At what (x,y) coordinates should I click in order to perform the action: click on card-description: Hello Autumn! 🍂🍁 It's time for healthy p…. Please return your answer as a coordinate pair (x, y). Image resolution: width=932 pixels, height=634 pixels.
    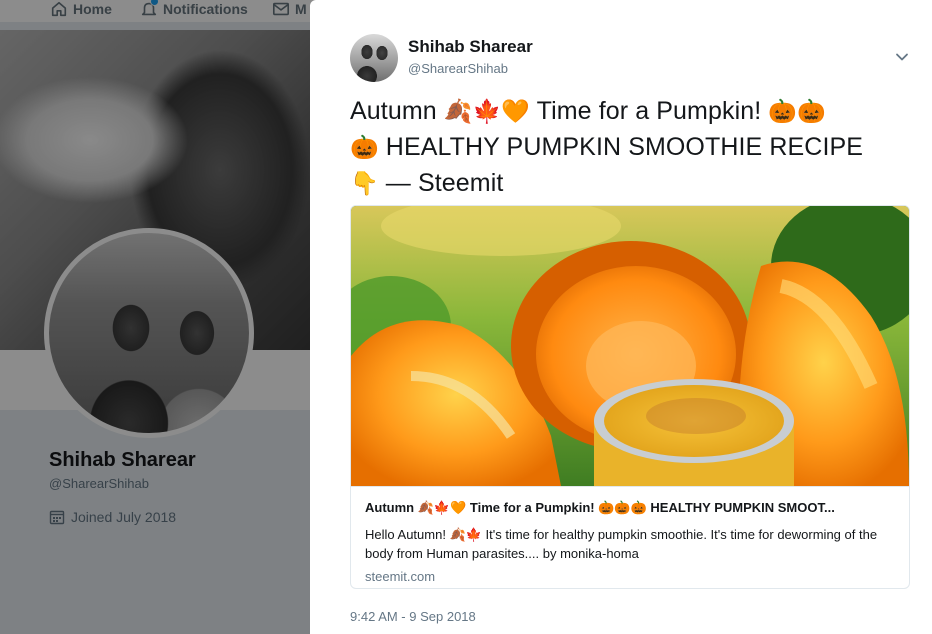
    Looking at the image, I should click on (621, 544).